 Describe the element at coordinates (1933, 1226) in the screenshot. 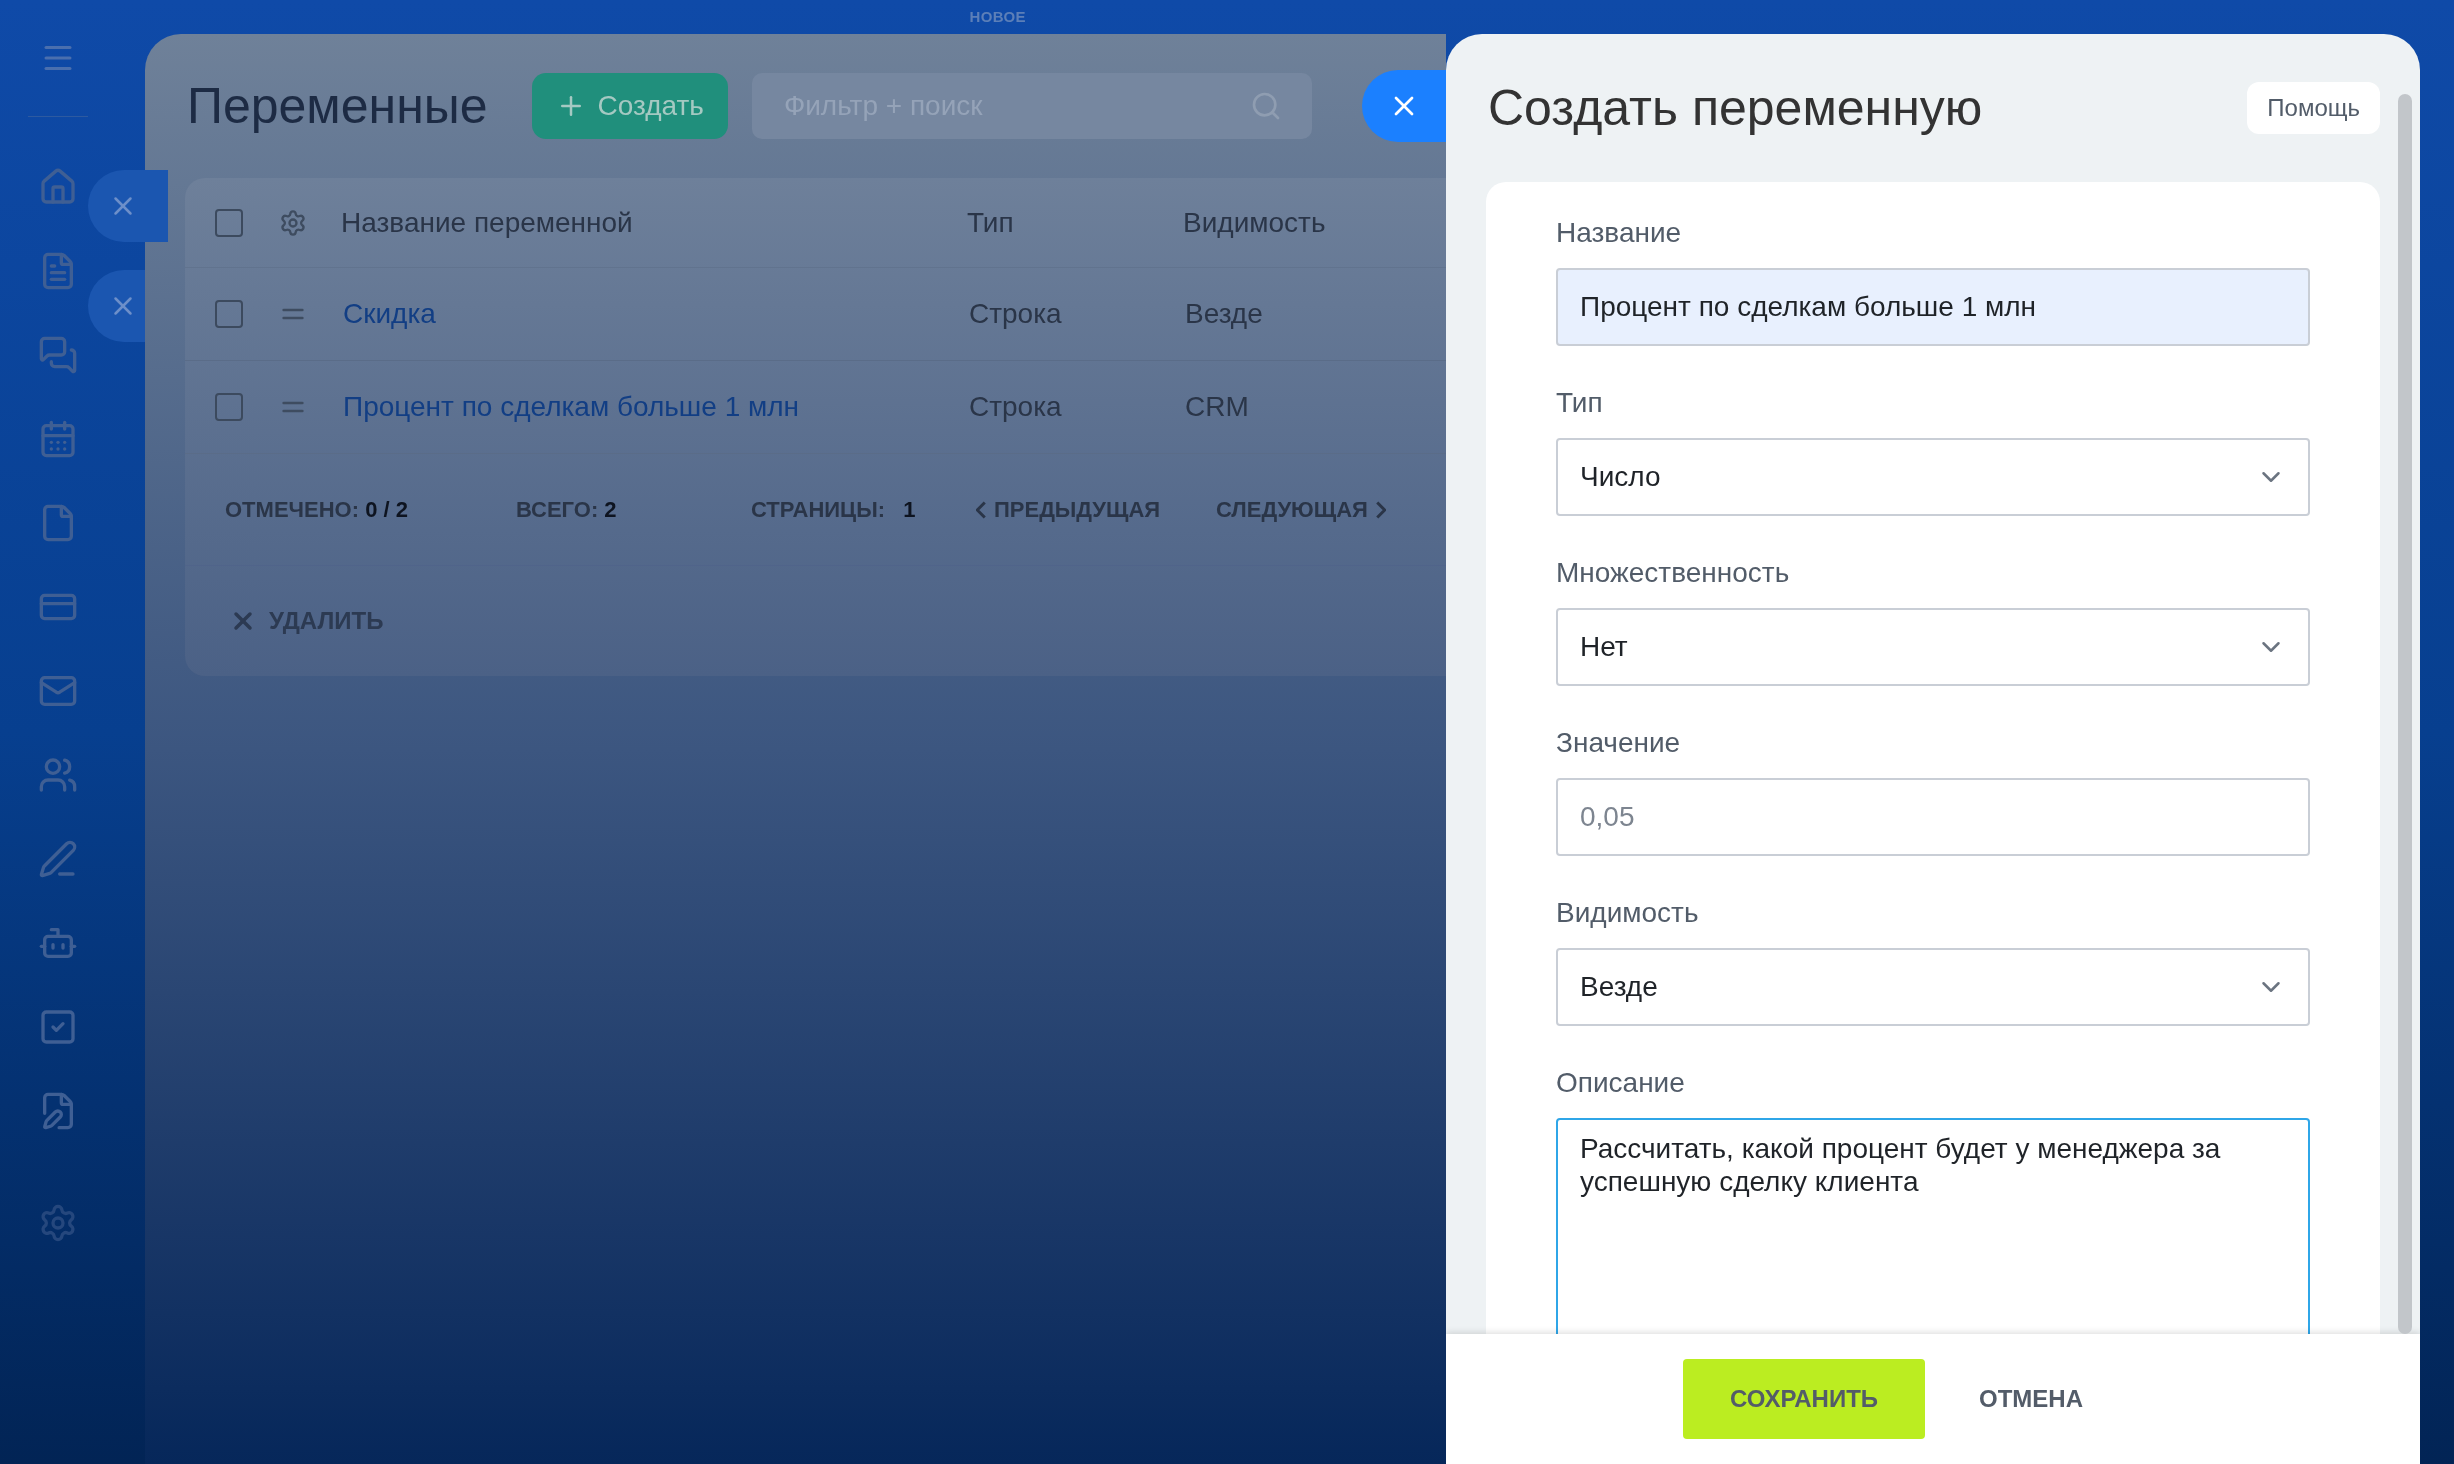

I see `textarea-field: Рассчитать, какой процент будет у менеджера за успешную сделку клиента` at that location.